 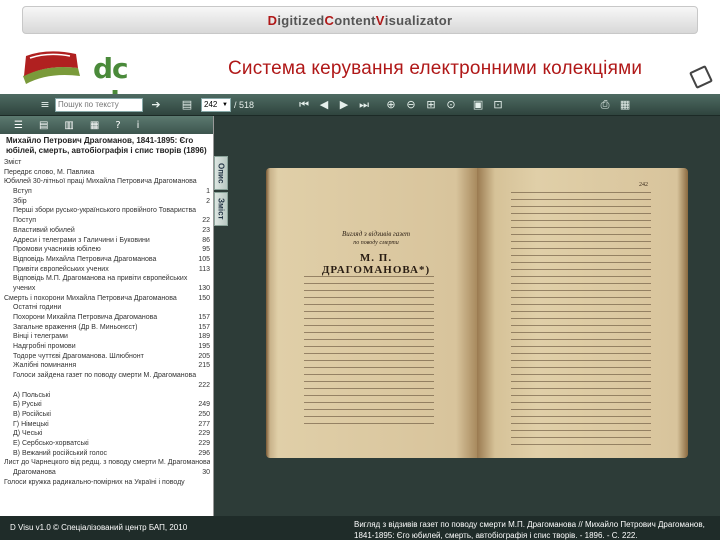 I want to click on print-icon: ⎙, so click(x=605, y=104).